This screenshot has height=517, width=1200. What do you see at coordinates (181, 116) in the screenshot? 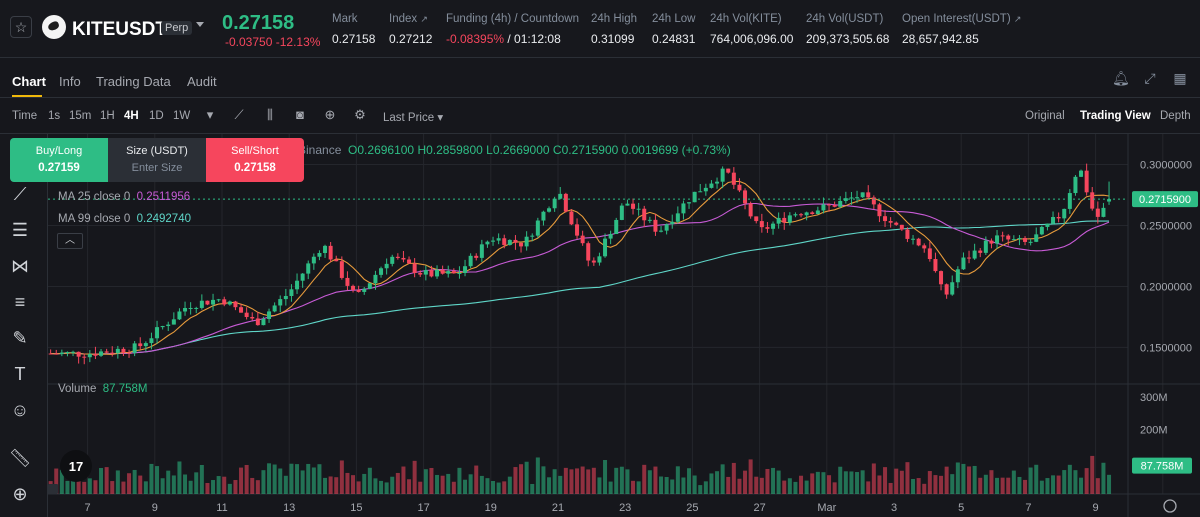
I see `interval-1w: 1W` at bounding box center [181, 116].